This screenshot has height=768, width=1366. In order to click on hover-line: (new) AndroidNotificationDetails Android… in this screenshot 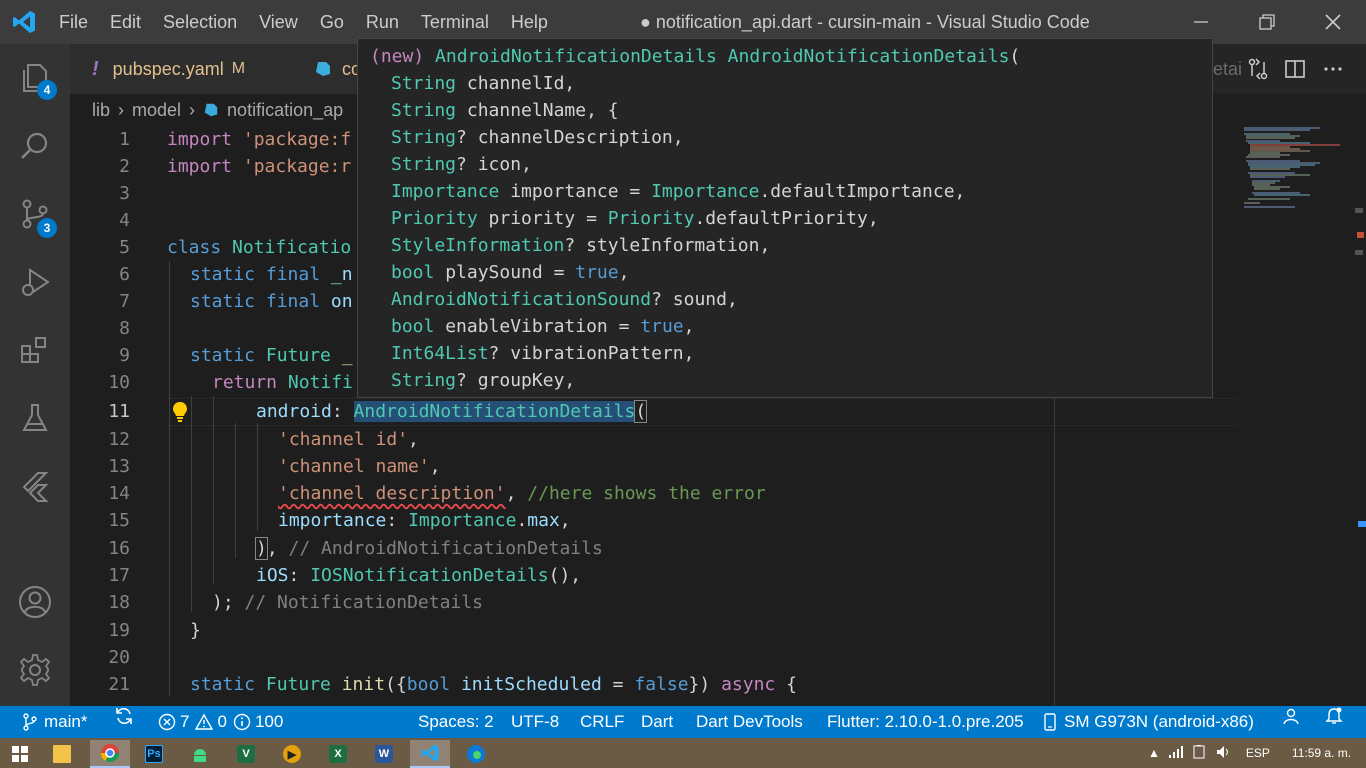, I will do `click(695, 56)`.